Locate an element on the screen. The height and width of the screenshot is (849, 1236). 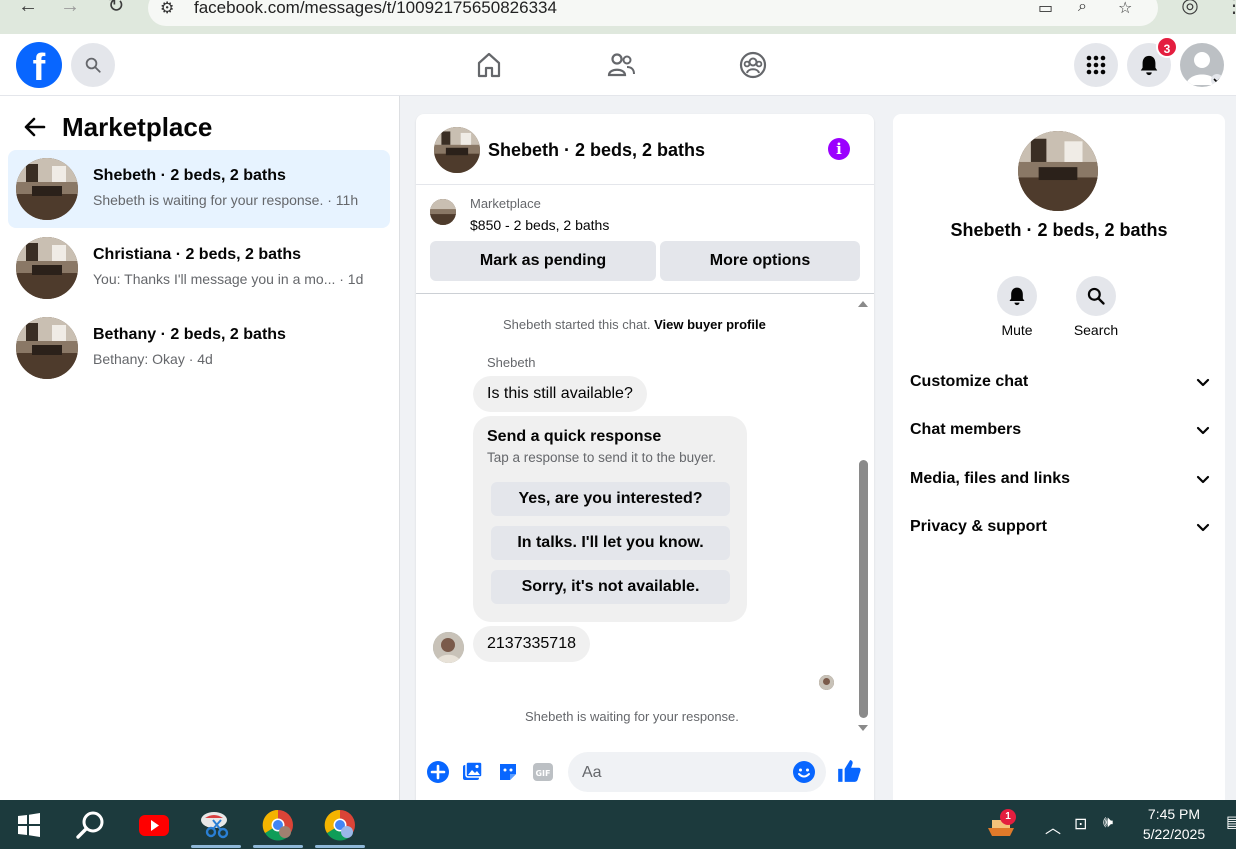
chat-title: Shebeth · 2 beds, 2 baths is located at coordinates (596, 150).